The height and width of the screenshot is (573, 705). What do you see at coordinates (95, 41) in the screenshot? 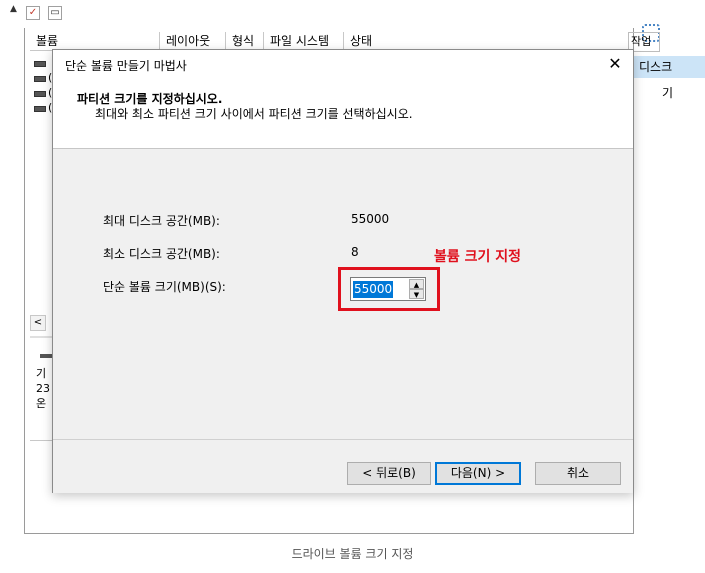
I see `column-volume: 볼륨` at bounding box center [95, 41].